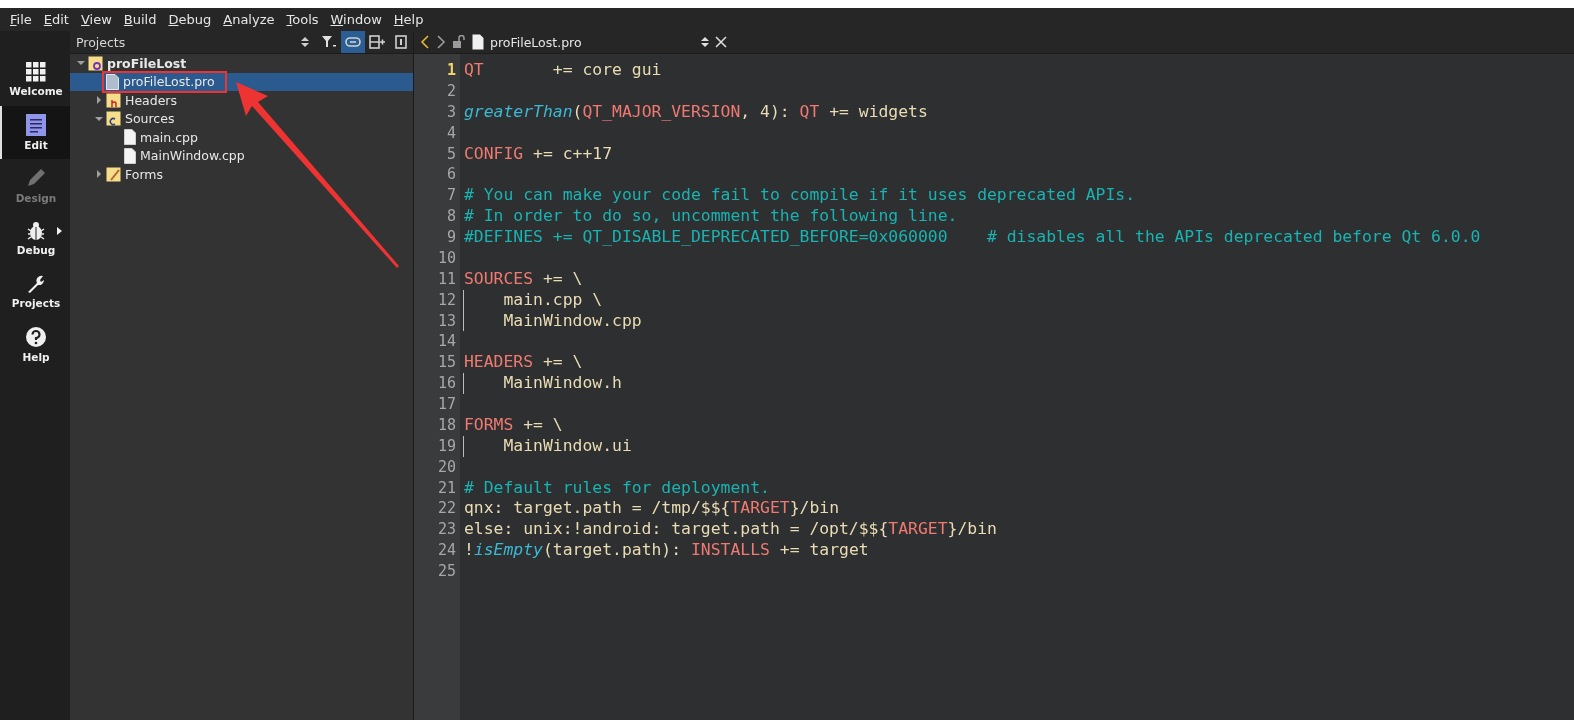 The width and height of the screenshot is (1574, 720). I want to click on line-number: 6, so click(451, 175).